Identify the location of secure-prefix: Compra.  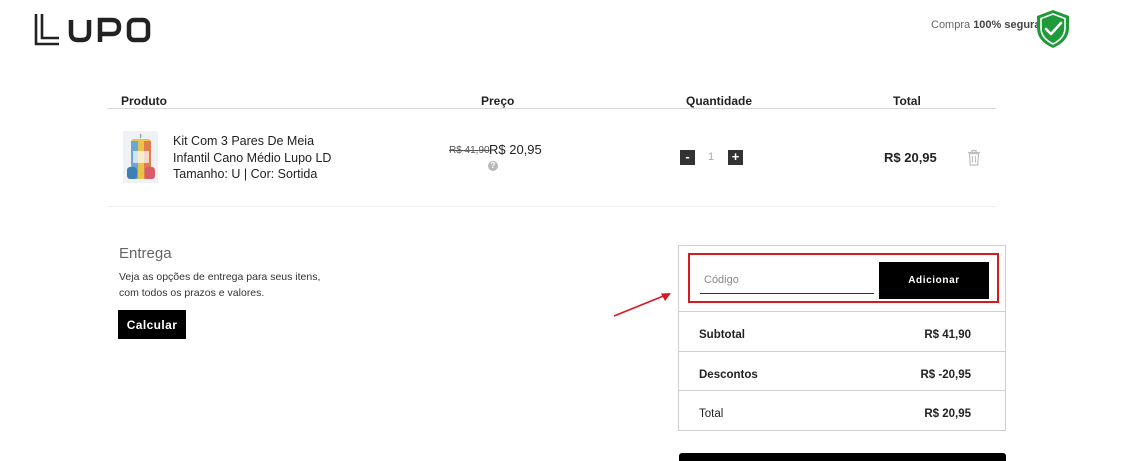
(951, 25).